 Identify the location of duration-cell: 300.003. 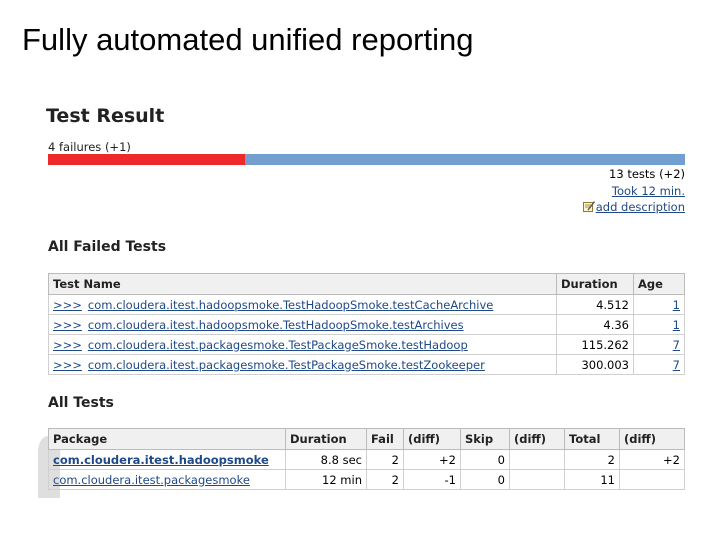
(595, 364).